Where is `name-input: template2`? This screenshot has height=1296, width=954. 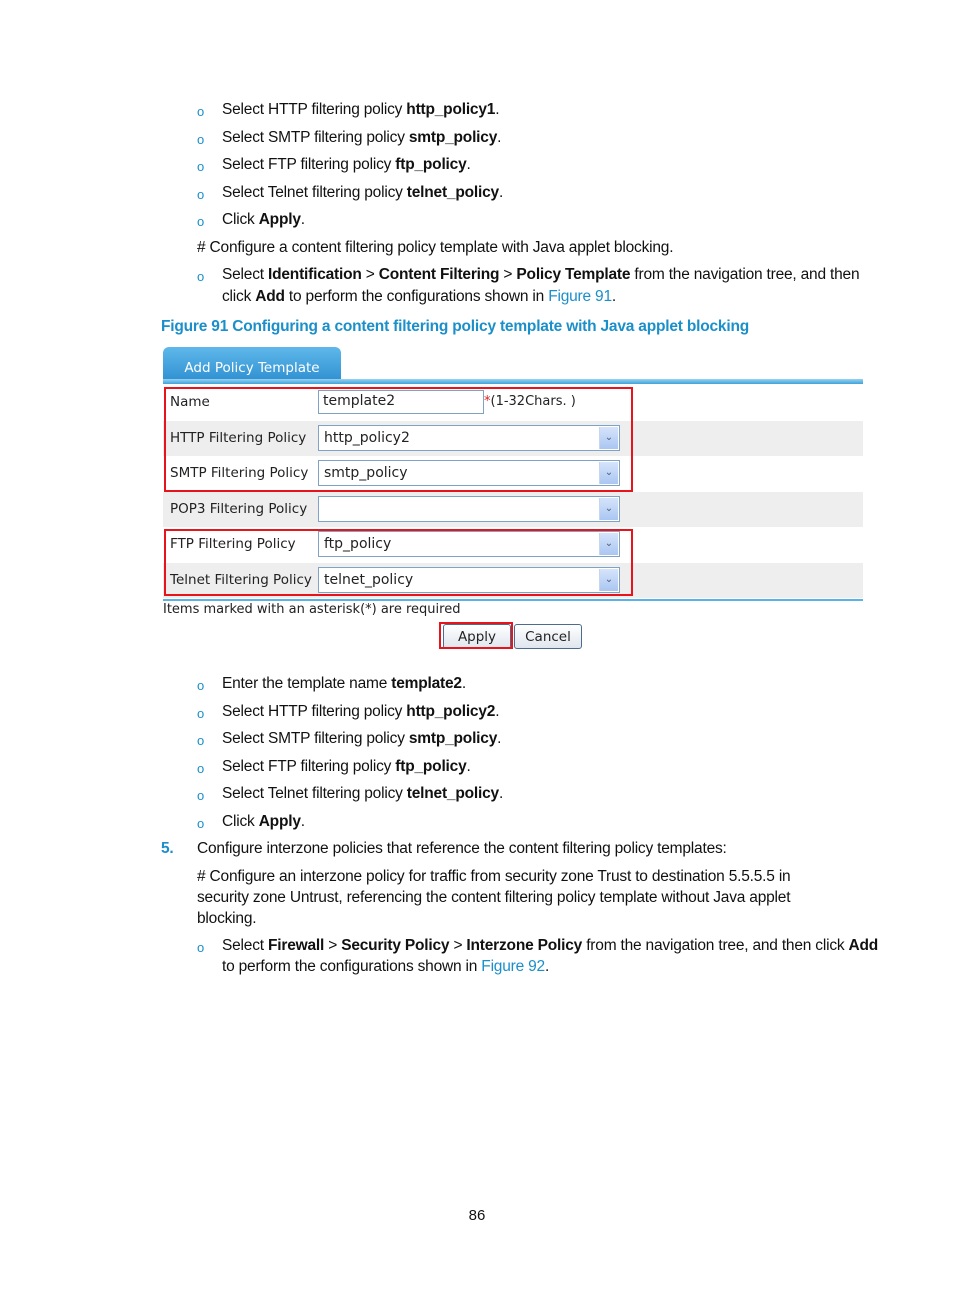 name-input: template2 is located at coordinates (401, 402).